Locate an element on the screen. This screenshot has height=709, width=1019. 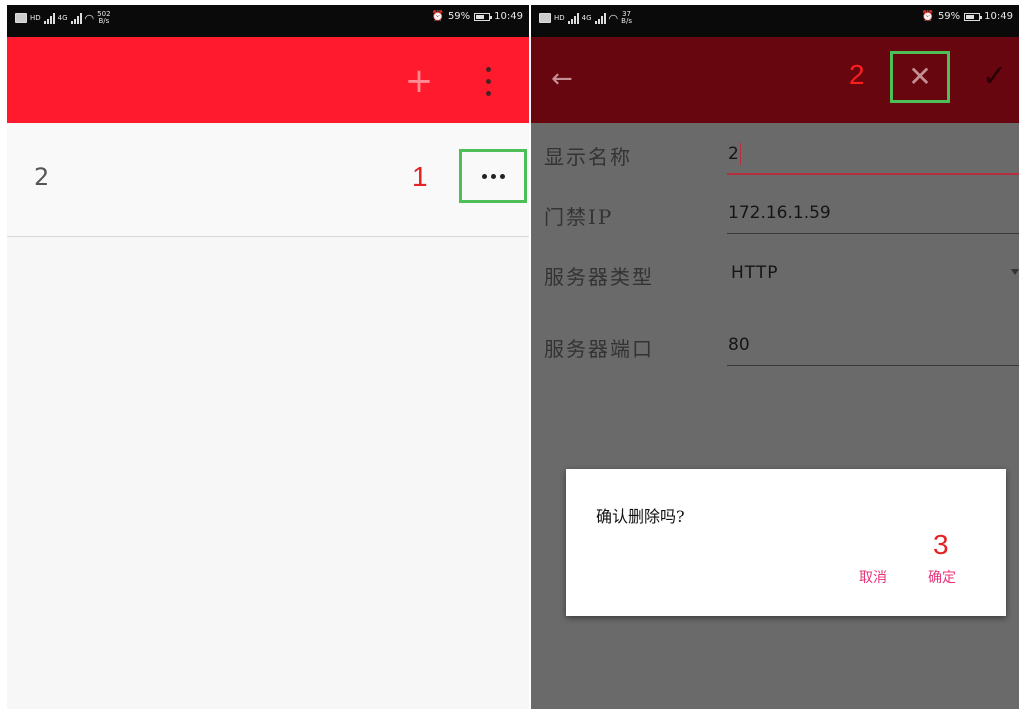
plus-icon: + is located at coordinates (419, 81).